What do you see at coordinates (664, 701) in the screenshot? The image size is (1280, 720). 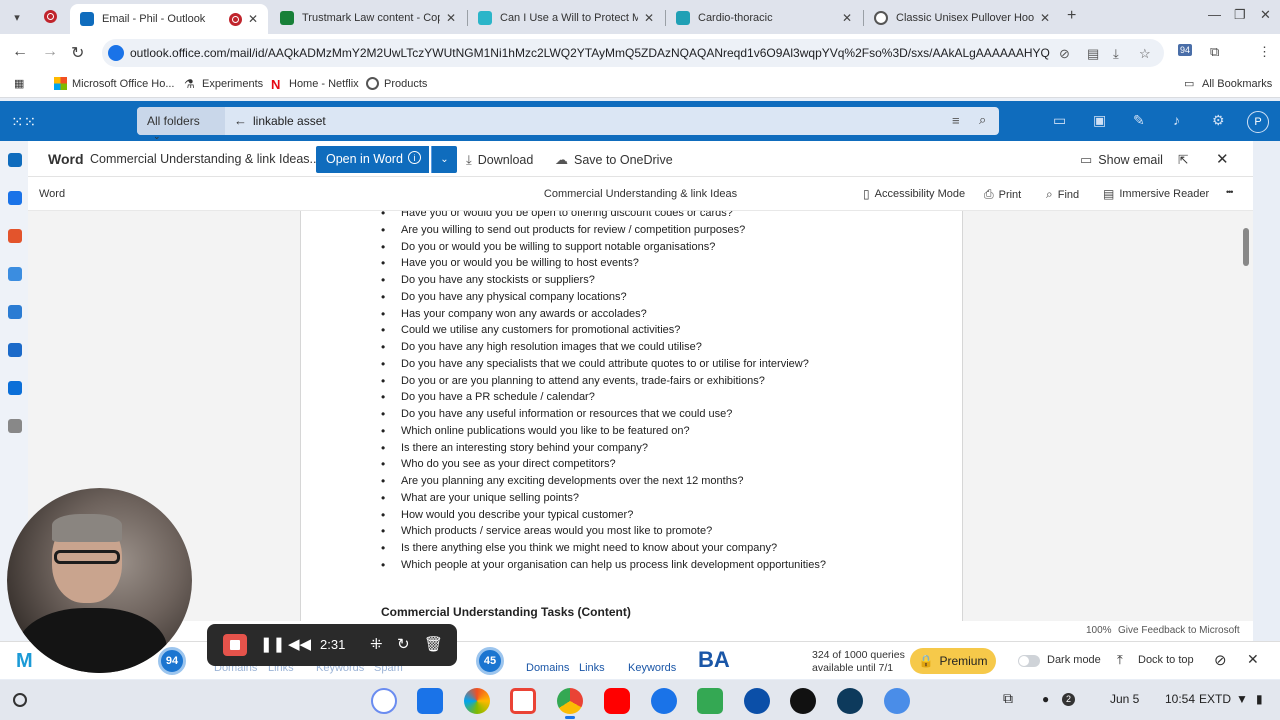 I see `messages-app-icon` at bounding box center [664, 701].